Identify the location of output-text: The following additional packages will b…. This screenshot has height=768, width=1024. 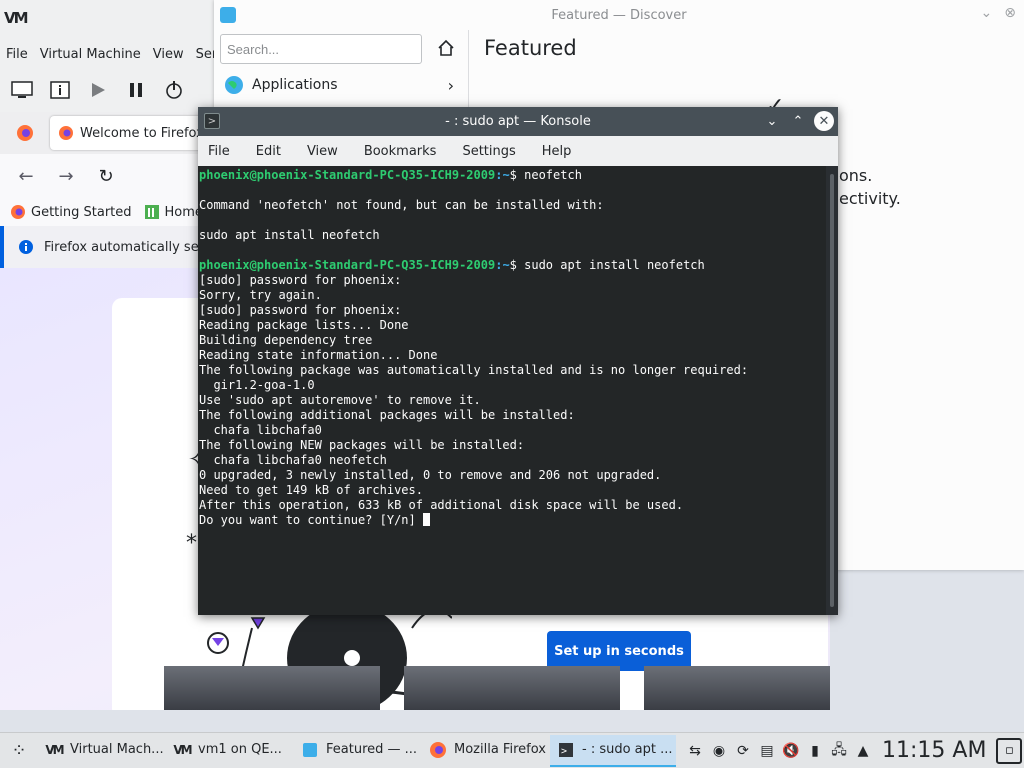
(387, 415).